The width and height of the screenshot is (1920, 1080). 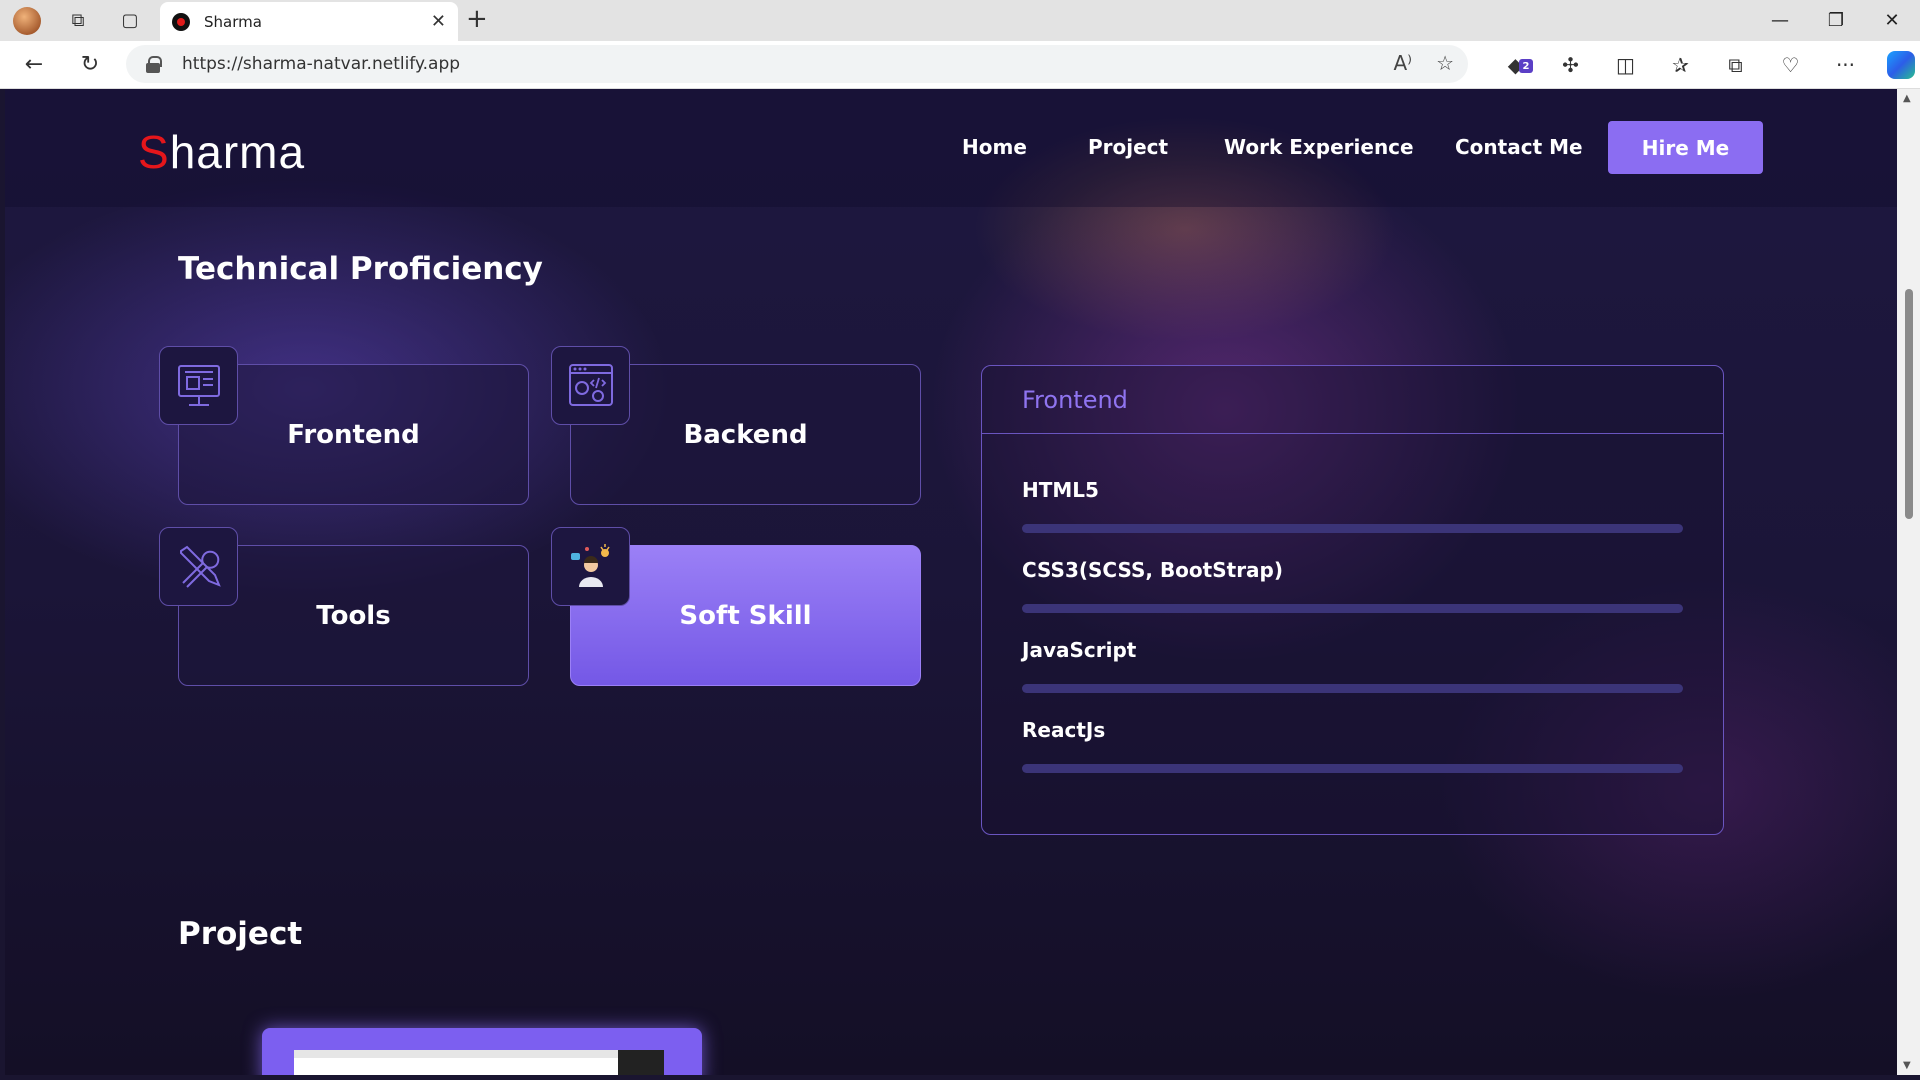 What do you see at coordinates (360, 269) in the screenshot?
I see `technical-proficiency-title: Technical Proficiency` at bounding box center [360, 269].